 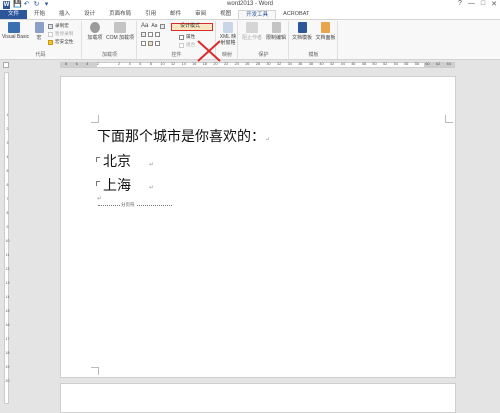 I want to click on ruler-tick-label: 9, so click(x=7, y=227).